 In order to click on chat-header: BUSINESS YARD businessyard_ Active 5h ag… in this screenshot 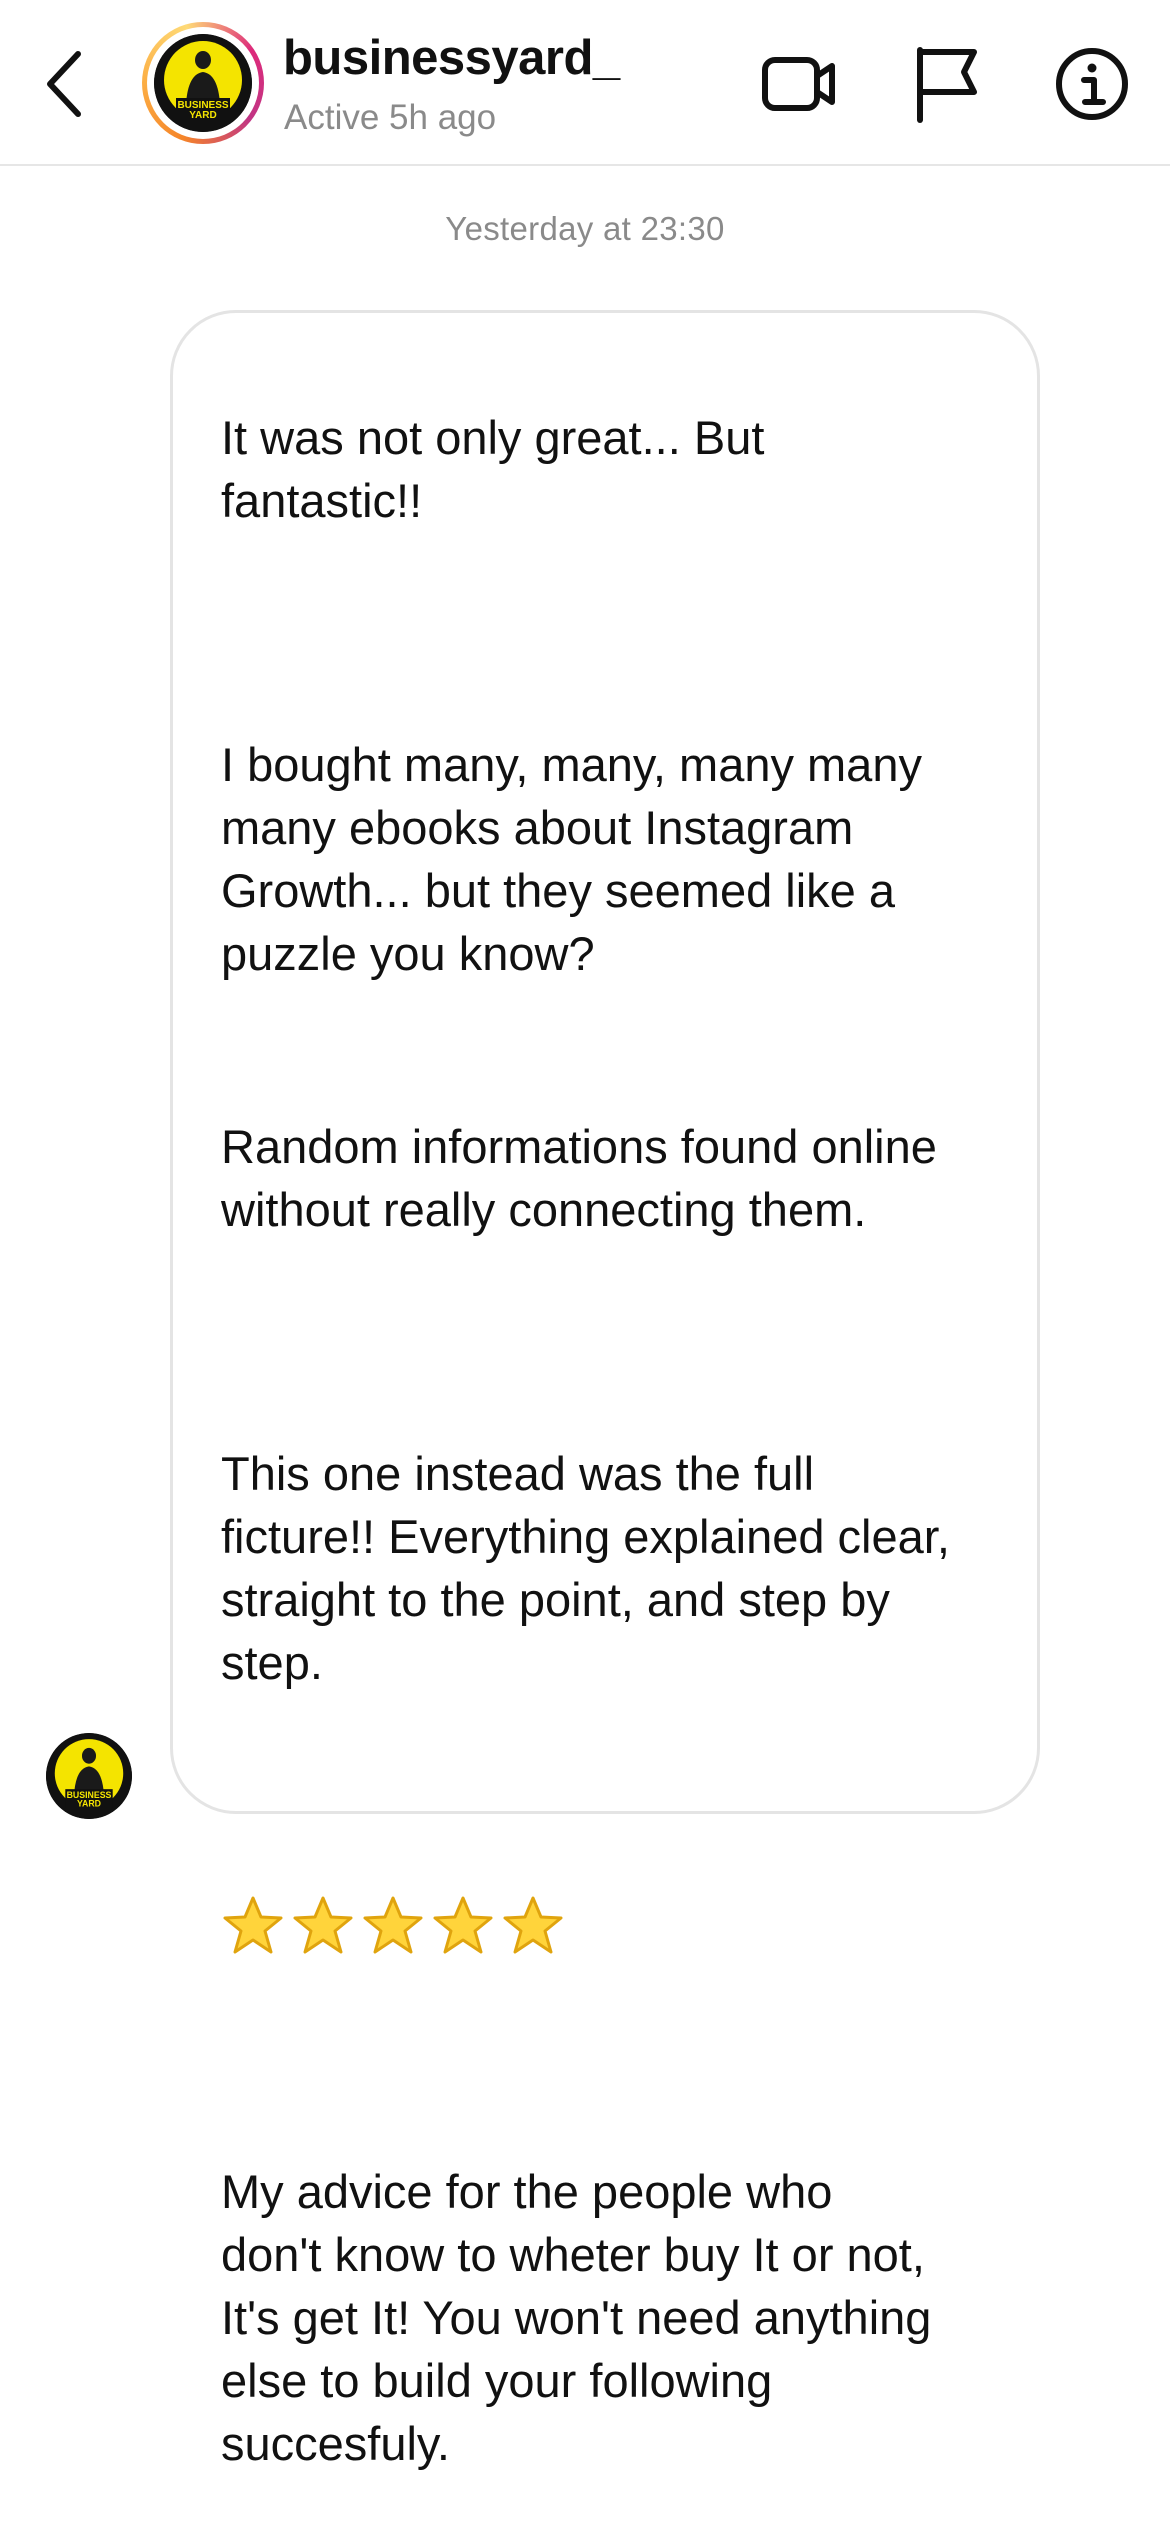, I will do `click(585, 83)`.